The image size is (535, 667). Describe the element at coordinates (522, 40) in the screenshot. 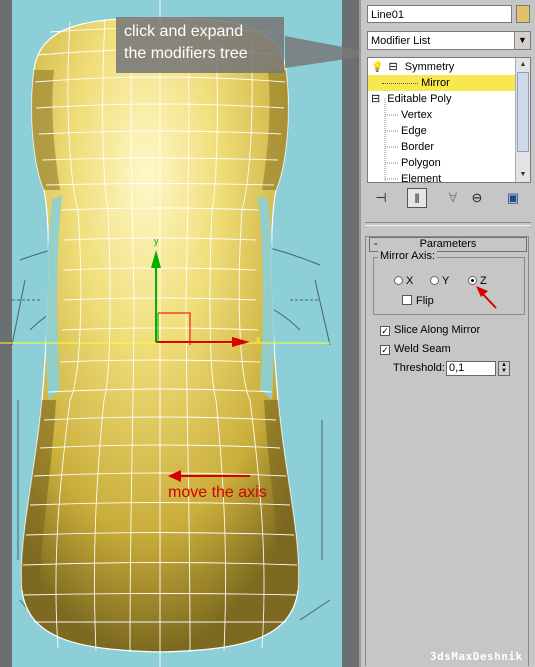

I see `chevron-down-icon: ▼` at that location.